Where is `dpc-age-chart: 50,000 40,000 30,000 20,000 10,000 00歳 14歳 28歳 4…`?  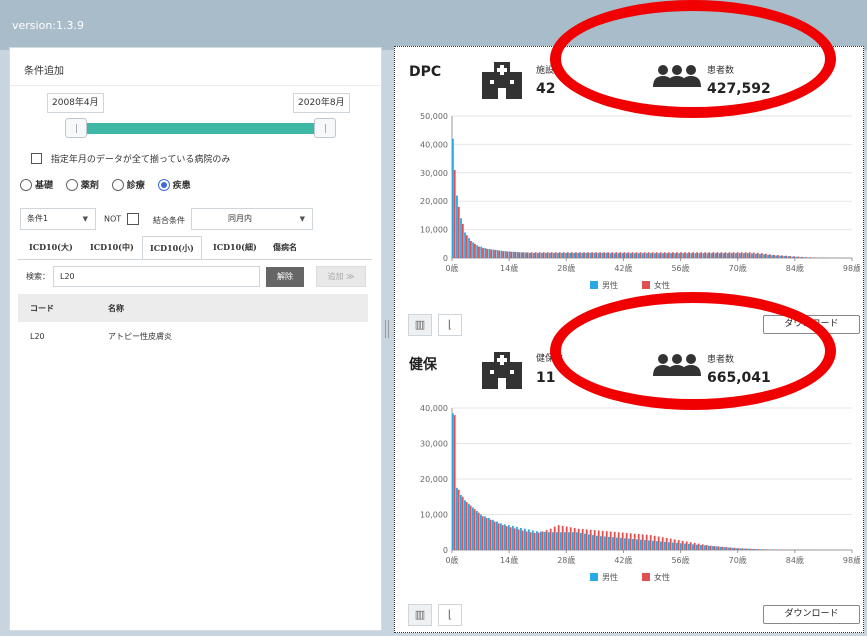 dpc-age-chart: 50,000 40,000 30,000 20,000 10,000 00歳 14歳 28歳 4… is located at coordinates (640, 201).